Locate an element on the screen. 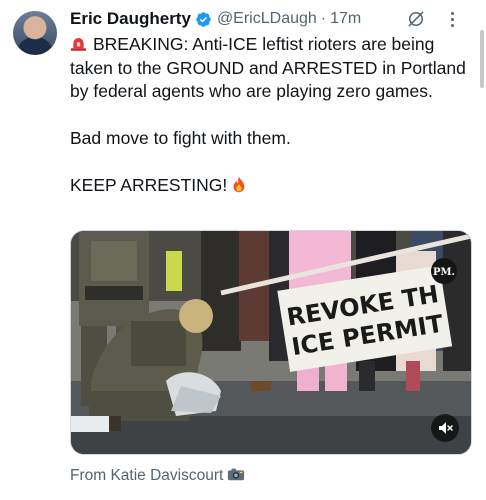 The width and height of the screenshot is (486, 500). siren-emoji is located at coordinates (78, 44).